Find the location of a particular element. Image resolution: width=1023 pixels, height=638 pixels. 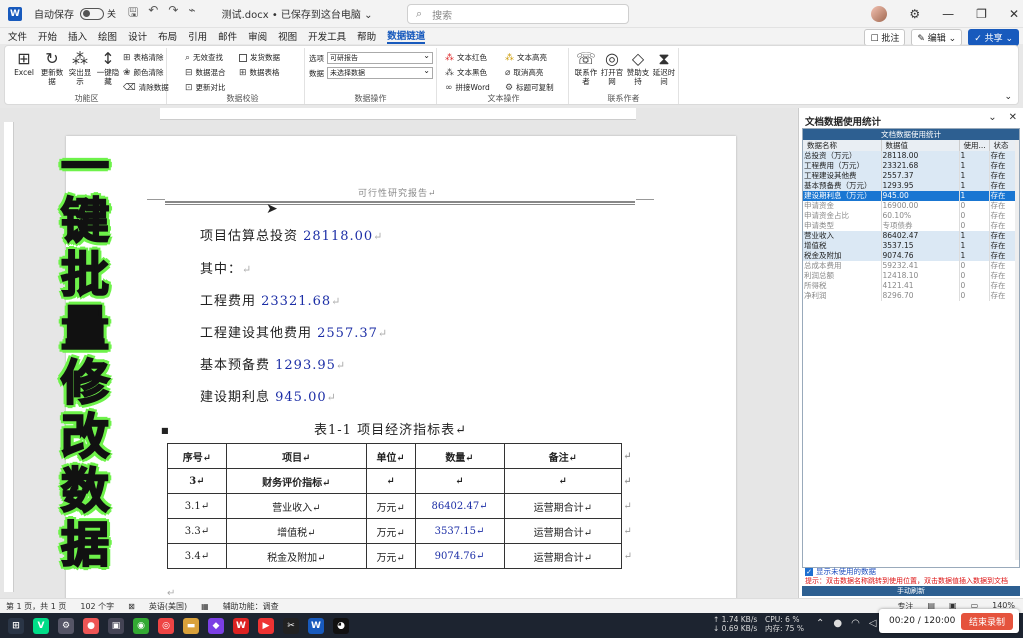

search-input: ⌕ 搜索 is located at coordinates (518, 14).